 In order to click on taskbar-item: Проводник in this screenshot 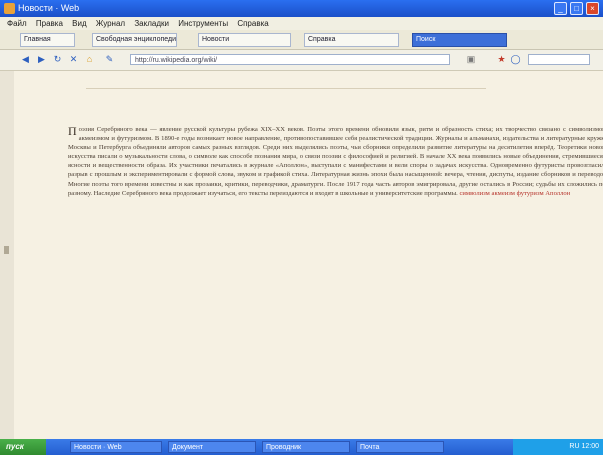, I will do `click(306, 447)`.